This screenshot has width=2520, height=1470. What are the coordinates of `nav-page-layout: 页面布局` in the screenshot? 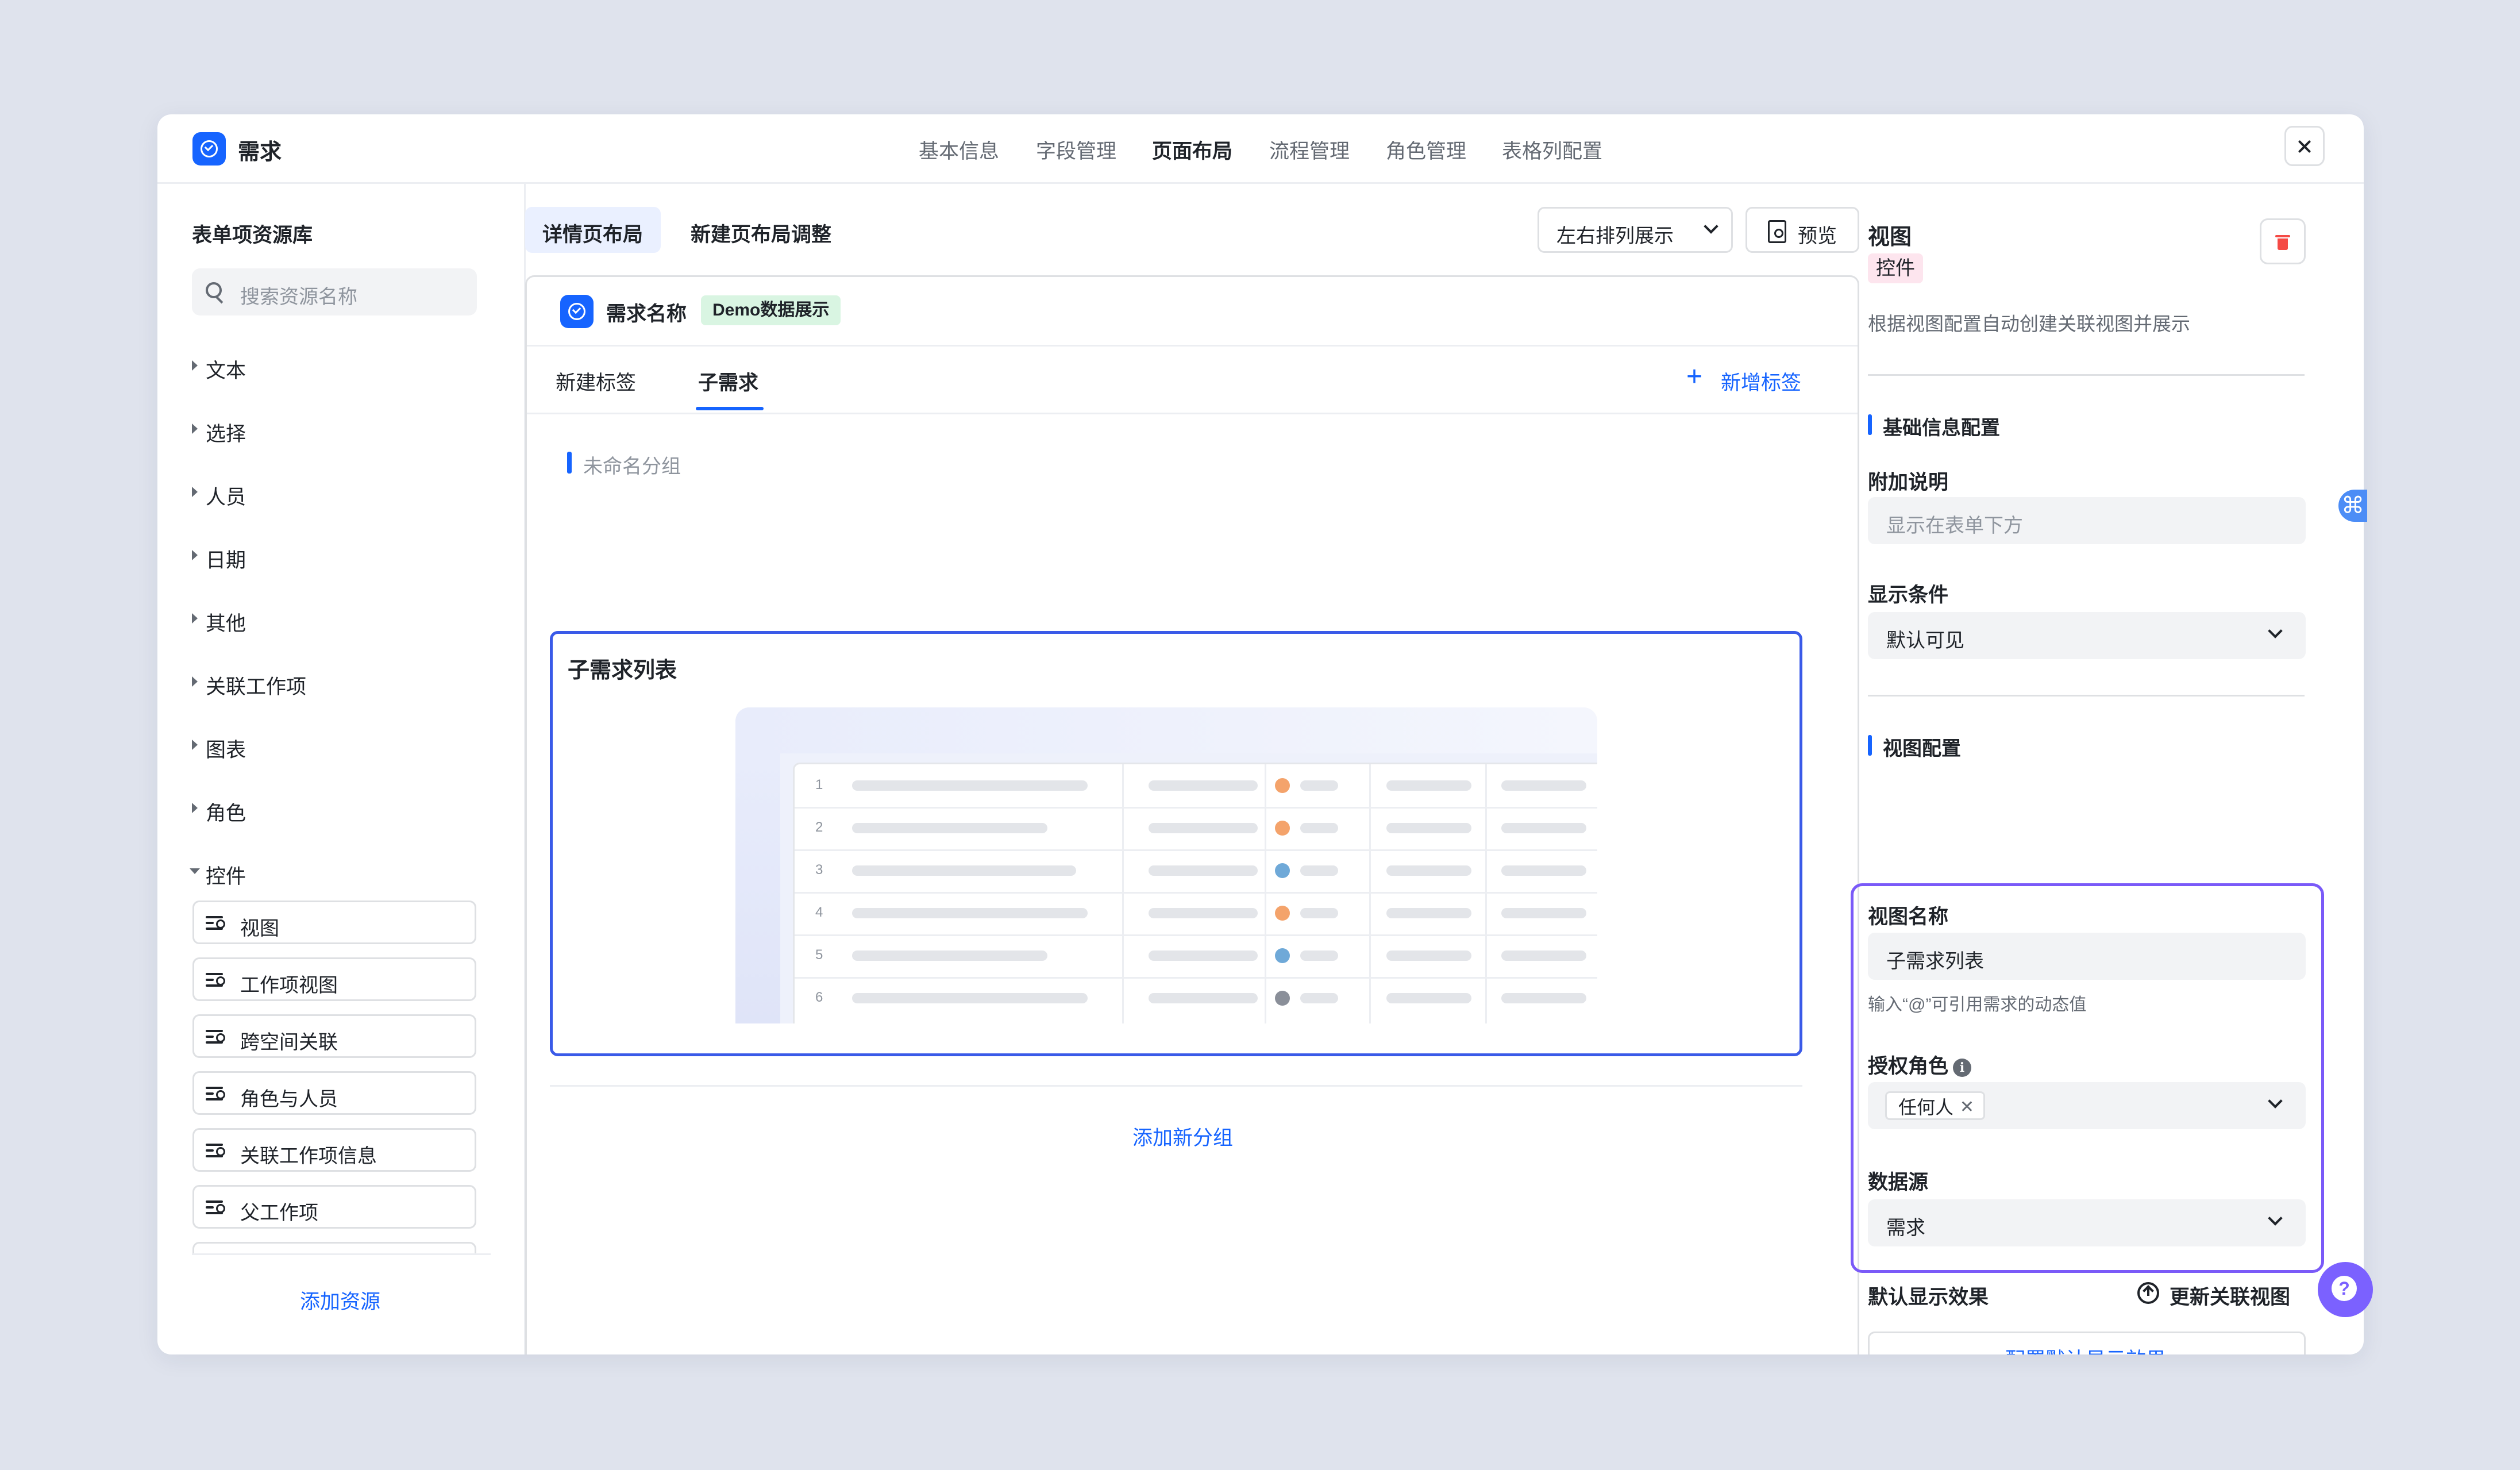 It's located at (1192, 149).